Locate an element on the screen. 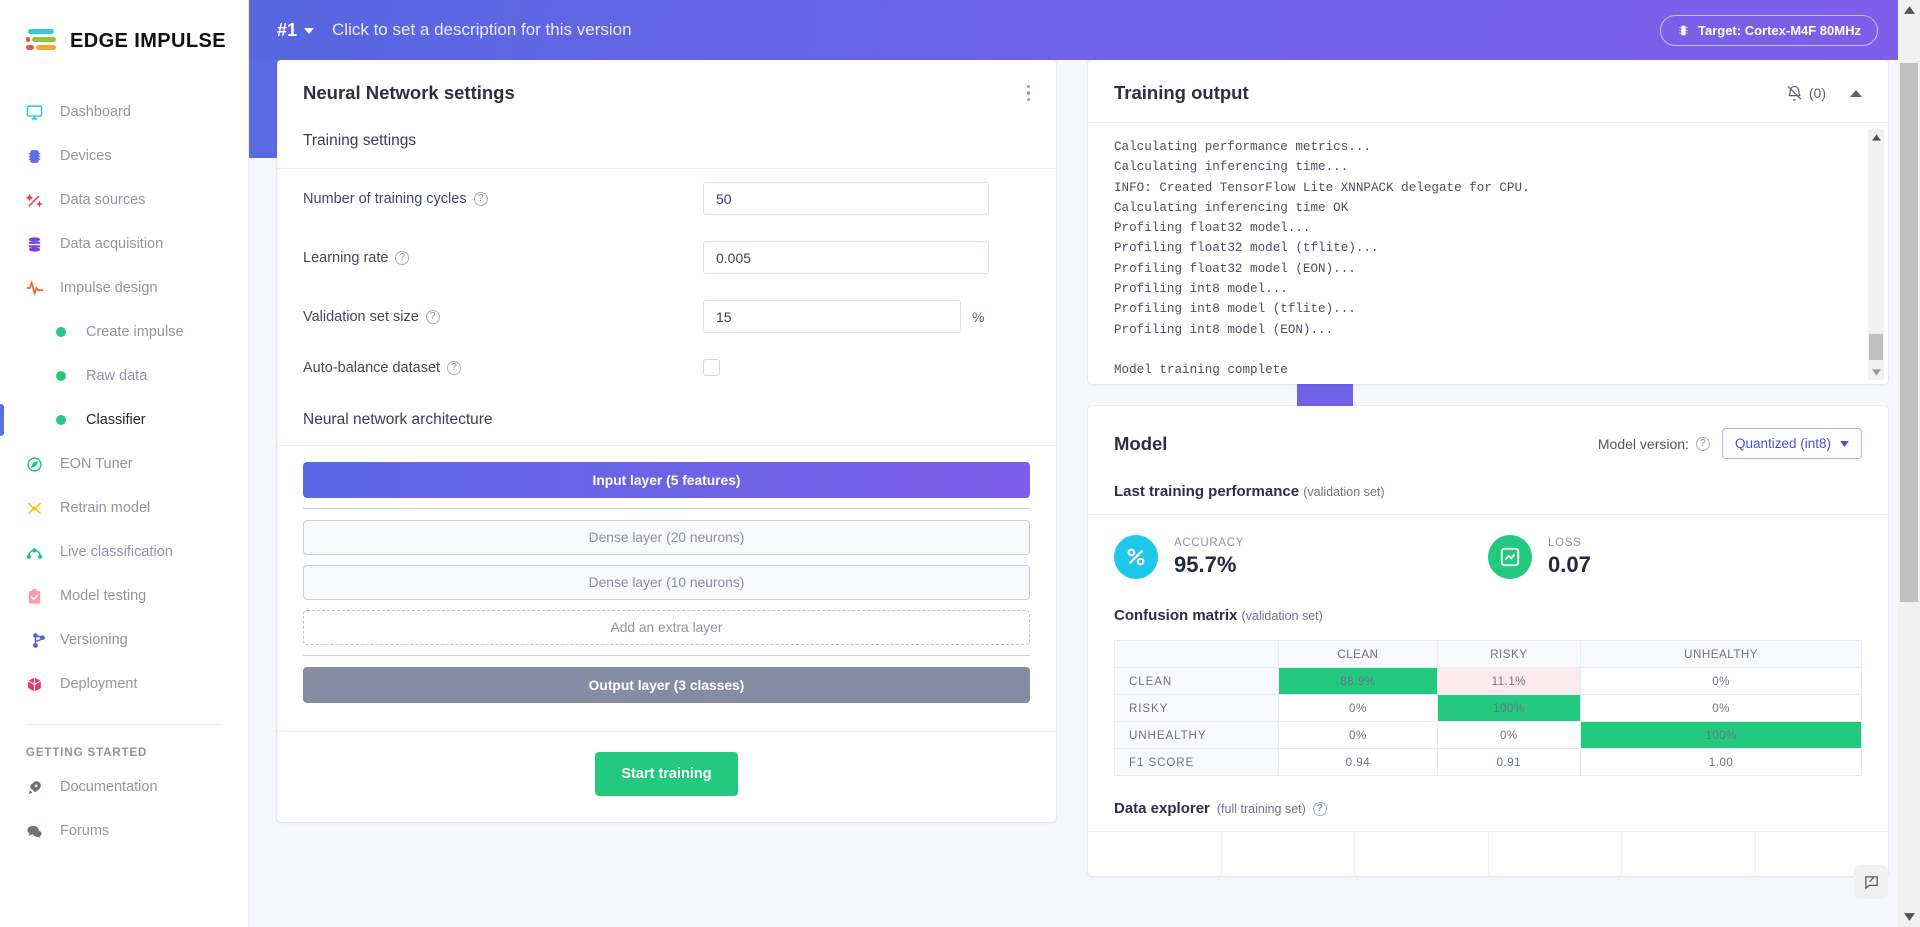  sidebar-item-documentation: Documentation is located at coordinates (124, 787).